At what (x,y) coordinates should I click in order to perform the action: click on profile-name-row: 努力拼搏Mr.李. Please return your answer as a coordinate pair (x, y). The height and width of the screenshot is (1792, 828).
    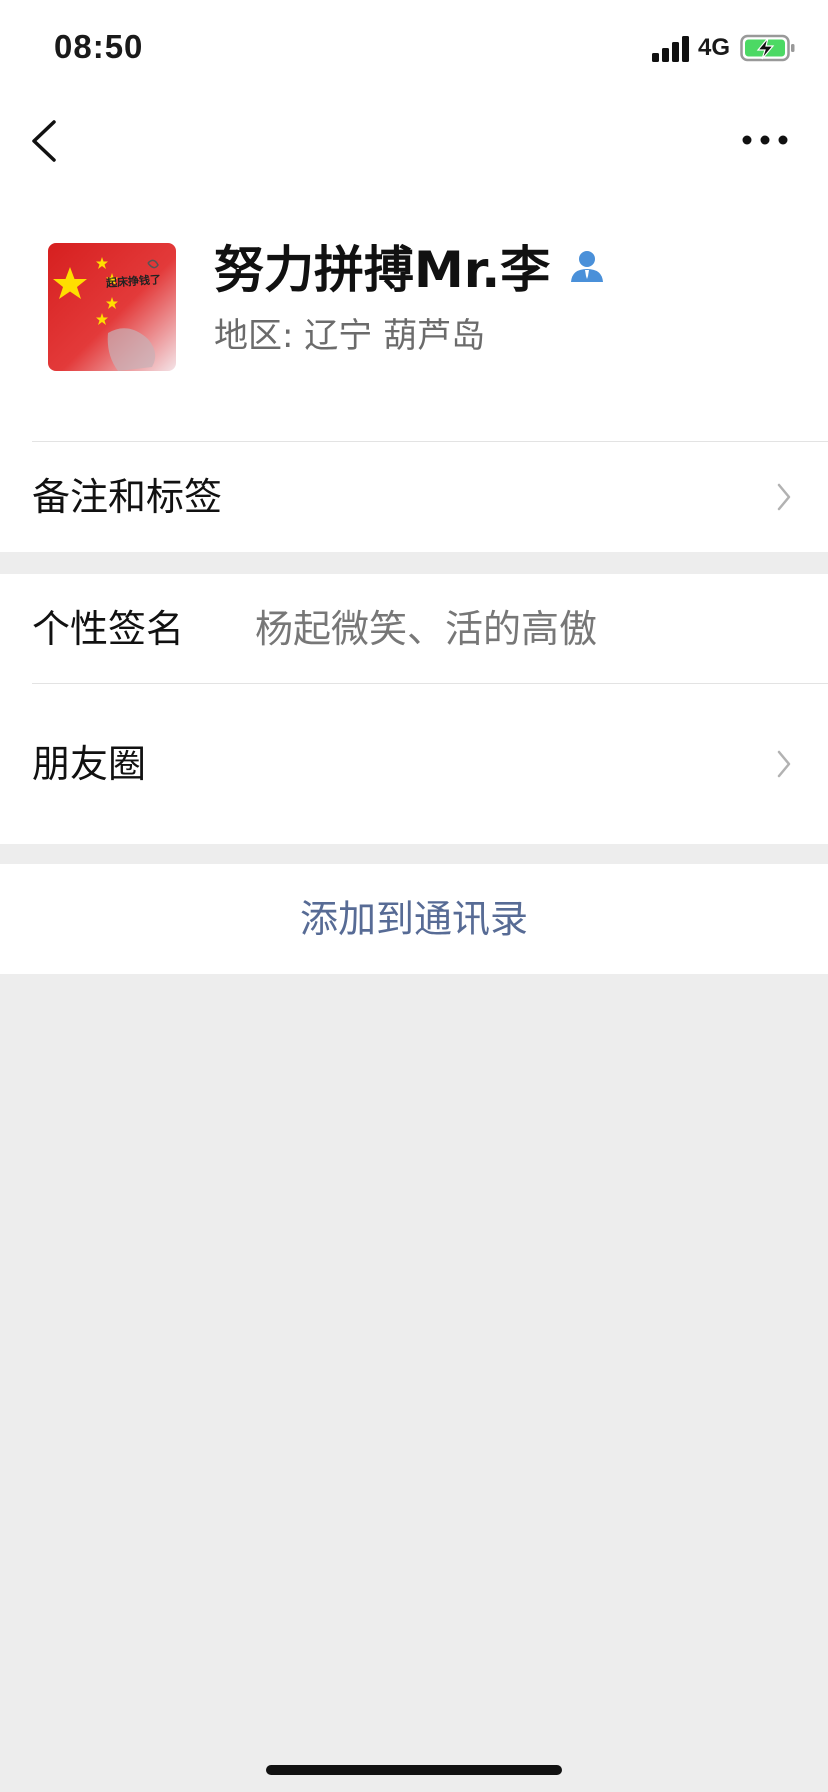
    Looking at the image, I should click on (410, 266).